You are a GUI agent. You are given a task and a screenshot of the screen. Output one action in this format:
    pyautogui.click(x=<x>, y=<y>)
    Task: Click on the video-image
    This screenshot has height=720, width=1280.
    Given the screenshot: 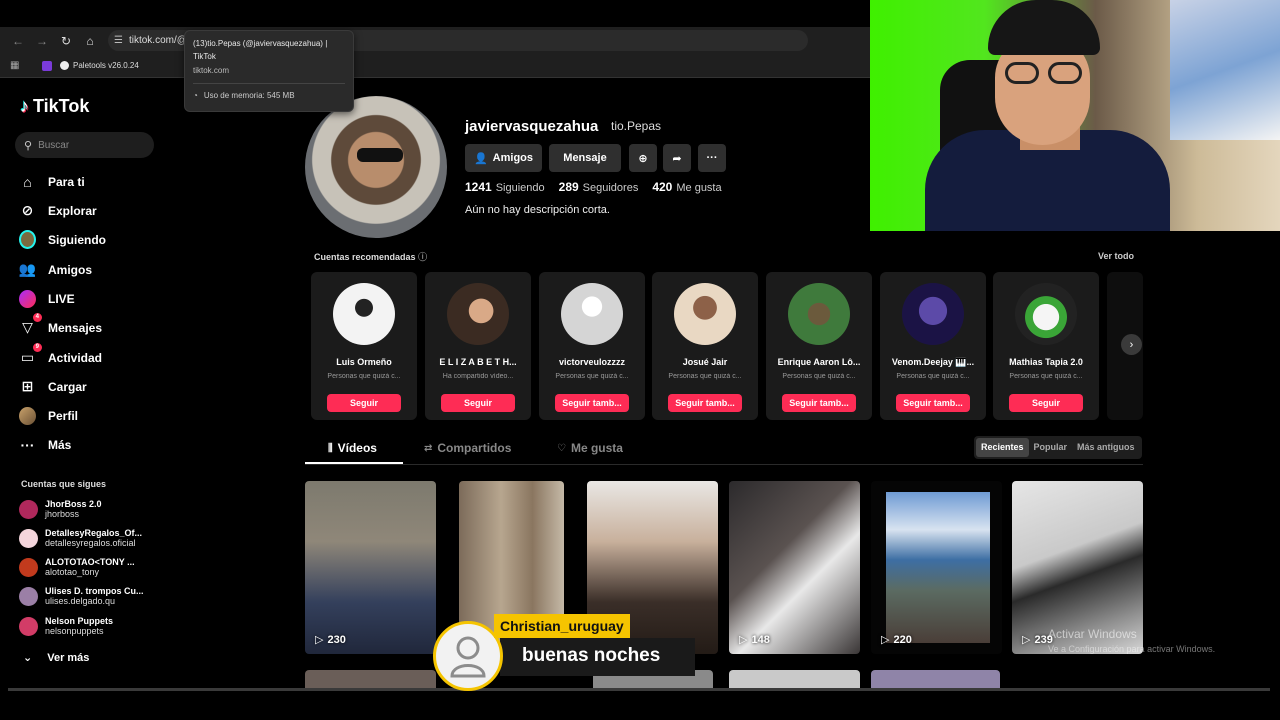 What is the action you would take?
    pyautogui.click(x=938, y=567)
    